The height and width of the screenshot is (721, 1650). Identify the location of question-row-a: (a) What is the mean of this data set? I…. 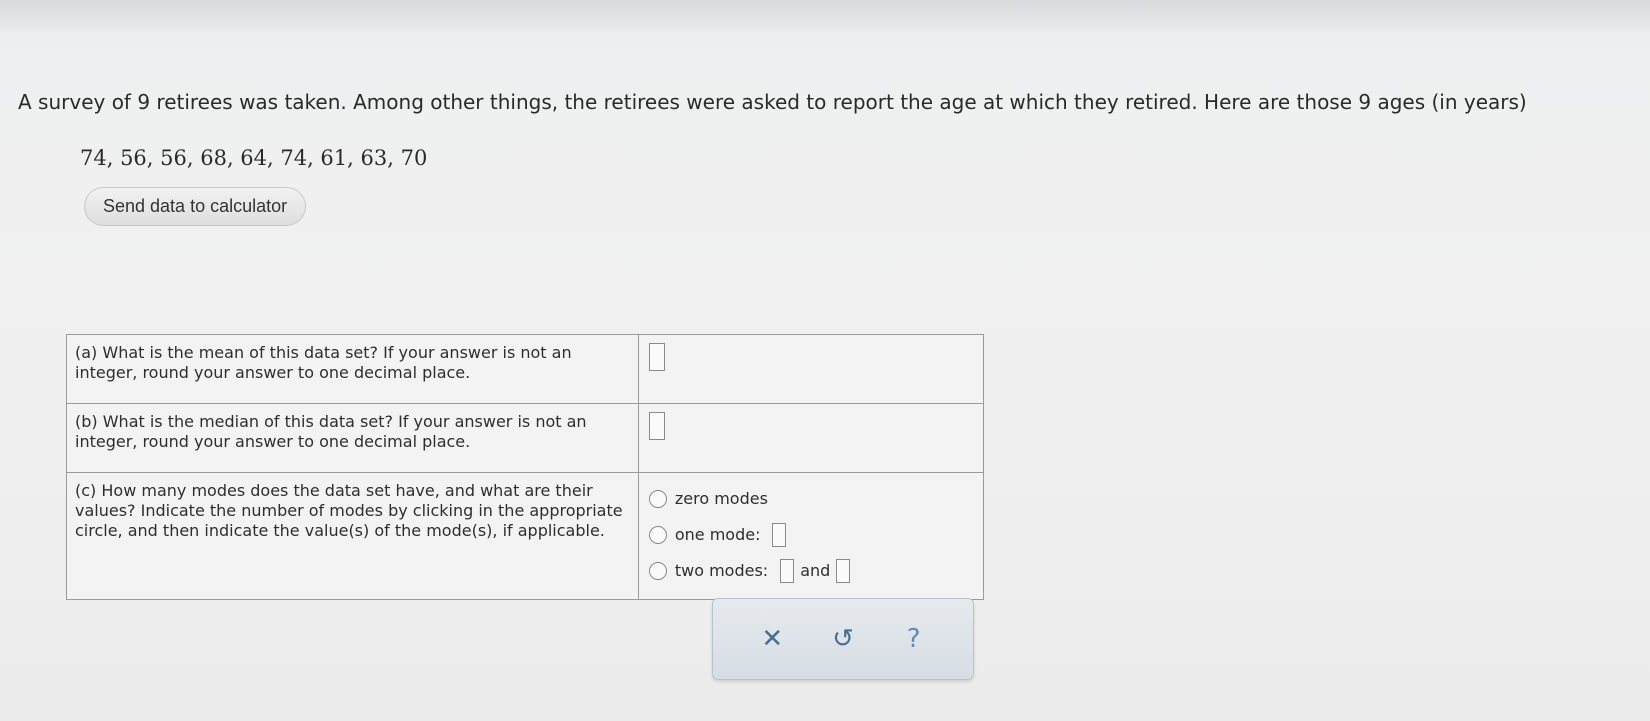
(525, 369).